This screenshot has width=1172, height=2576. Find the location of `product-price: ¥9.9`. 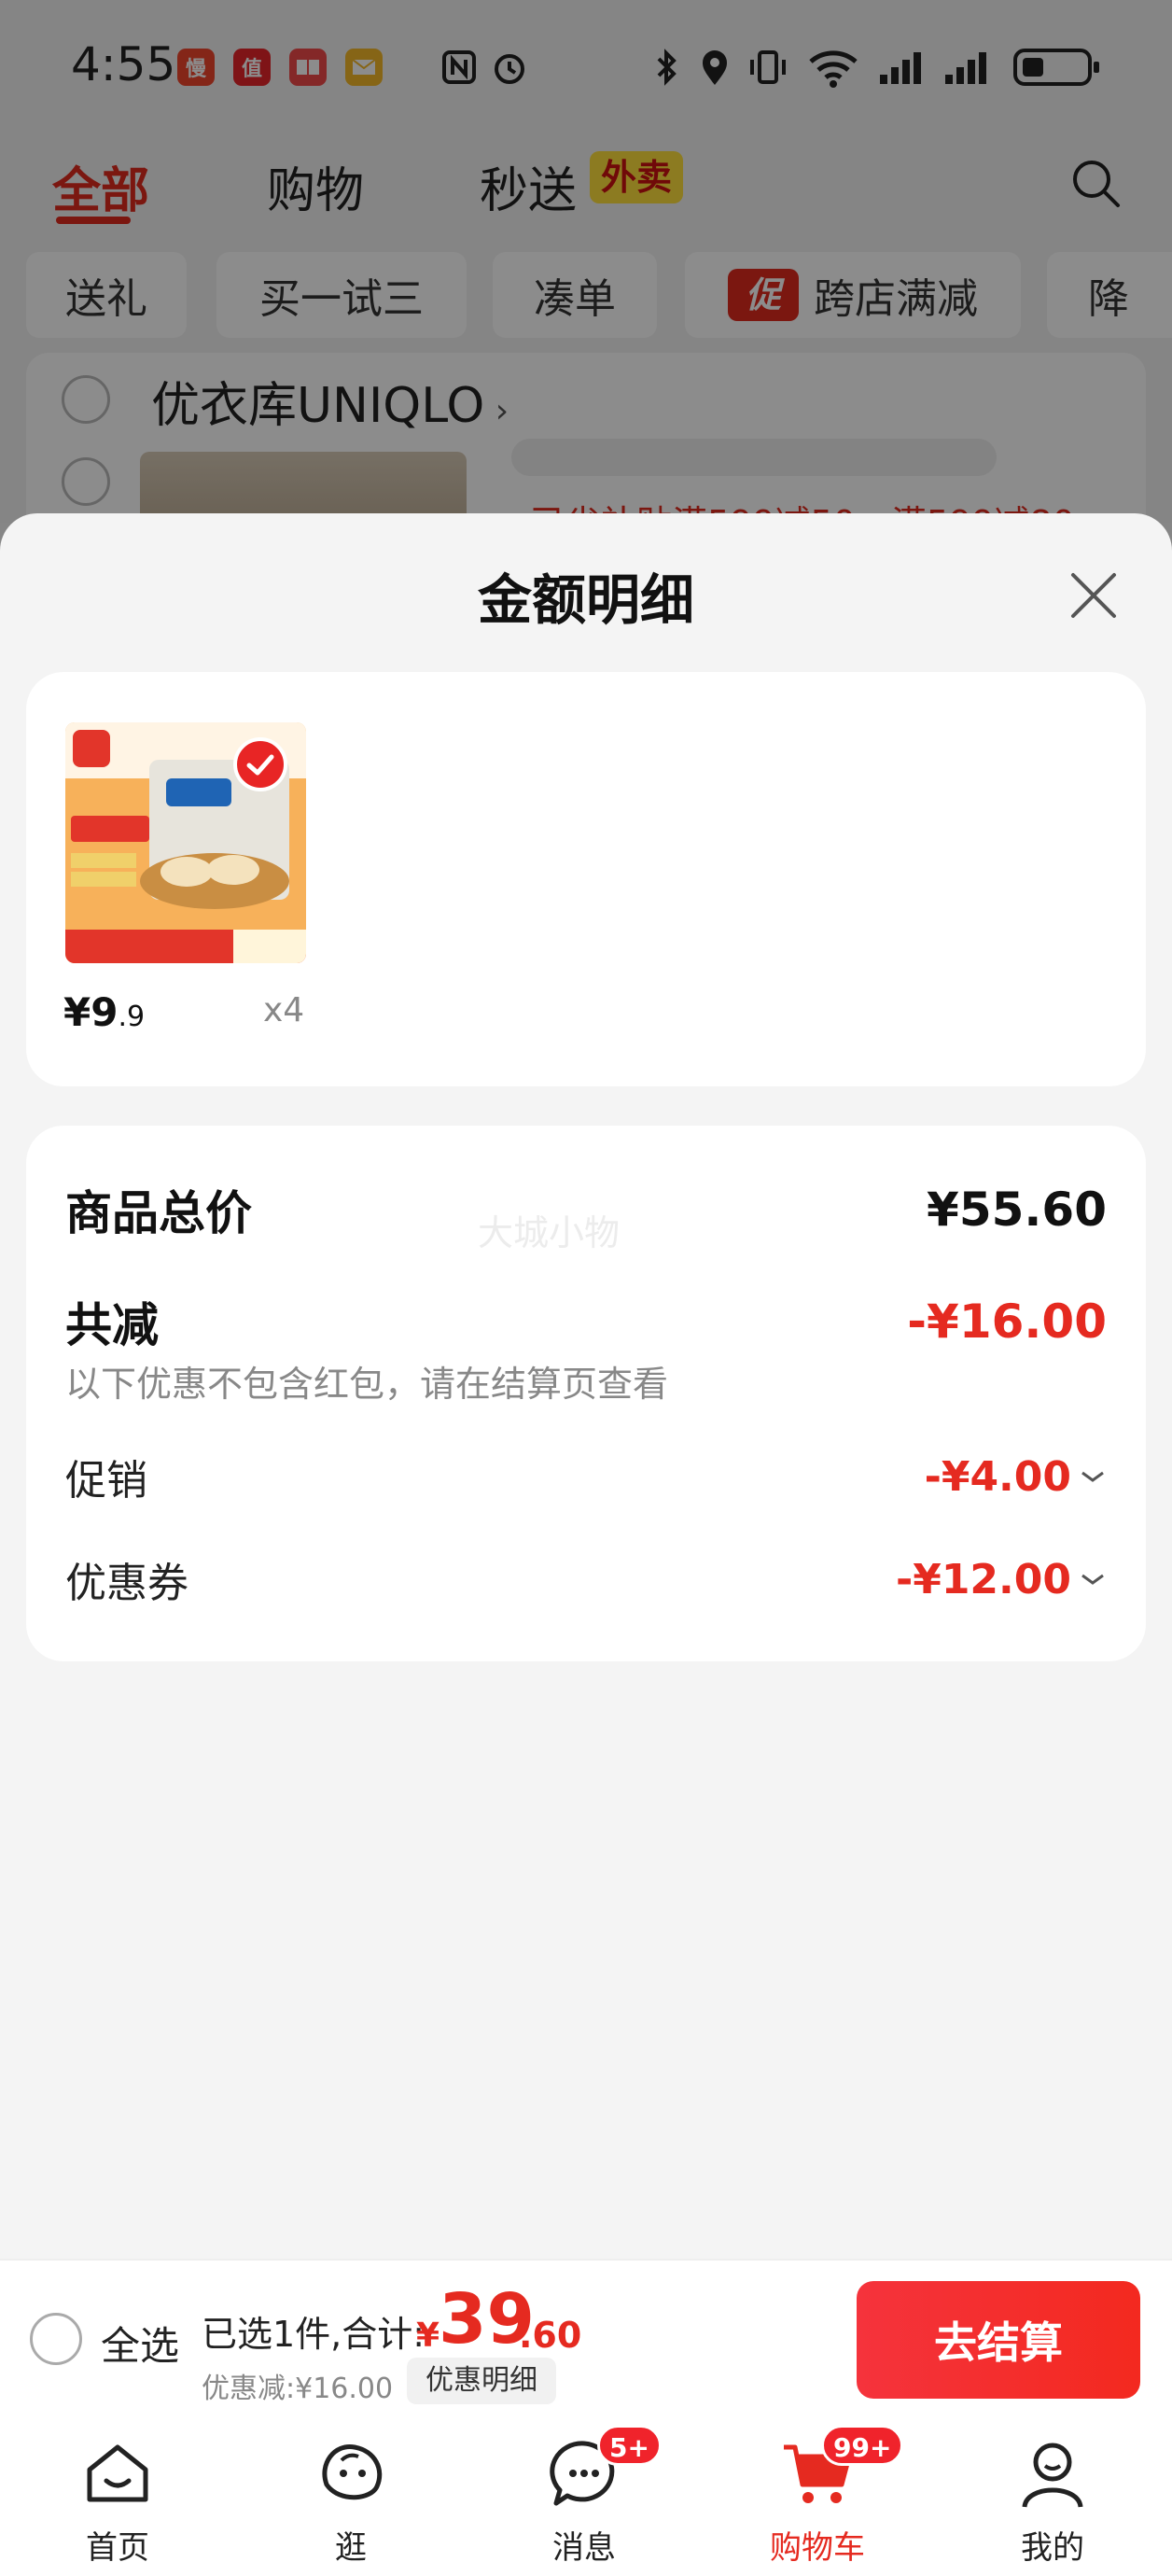

product-price: ¥9.9 is located at coordinates (104, 1012).